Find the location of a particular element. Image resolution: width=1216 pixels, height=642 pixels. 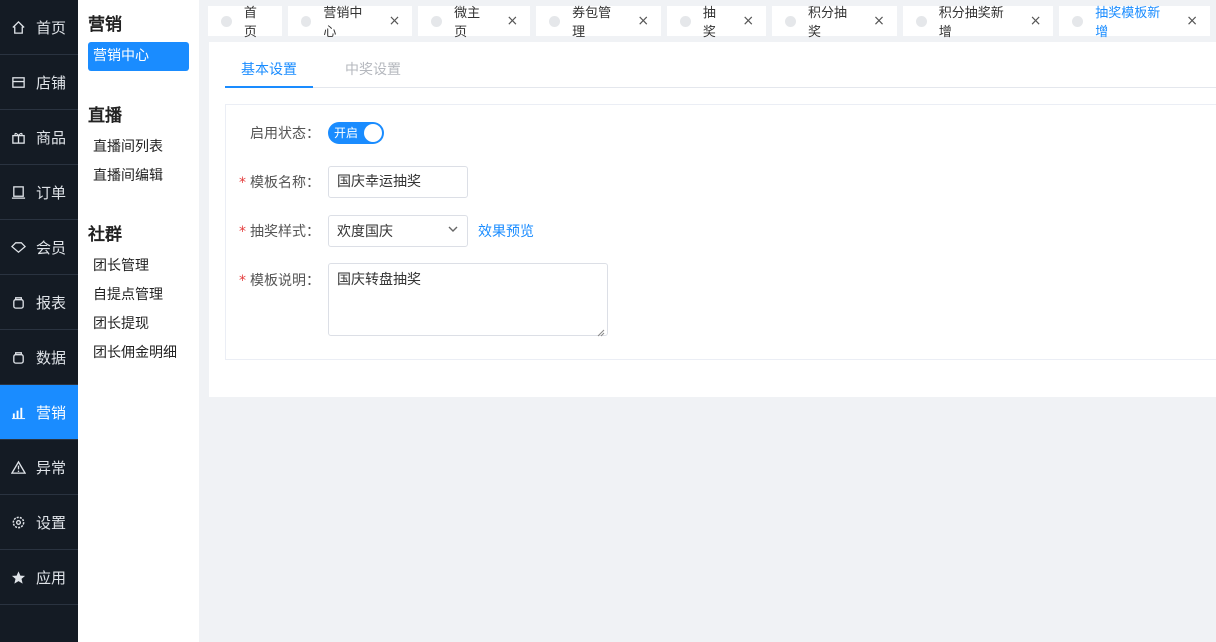

tab-lottery-template-add: 抽奖模板新增 × is located at coordinates (1134, 23).